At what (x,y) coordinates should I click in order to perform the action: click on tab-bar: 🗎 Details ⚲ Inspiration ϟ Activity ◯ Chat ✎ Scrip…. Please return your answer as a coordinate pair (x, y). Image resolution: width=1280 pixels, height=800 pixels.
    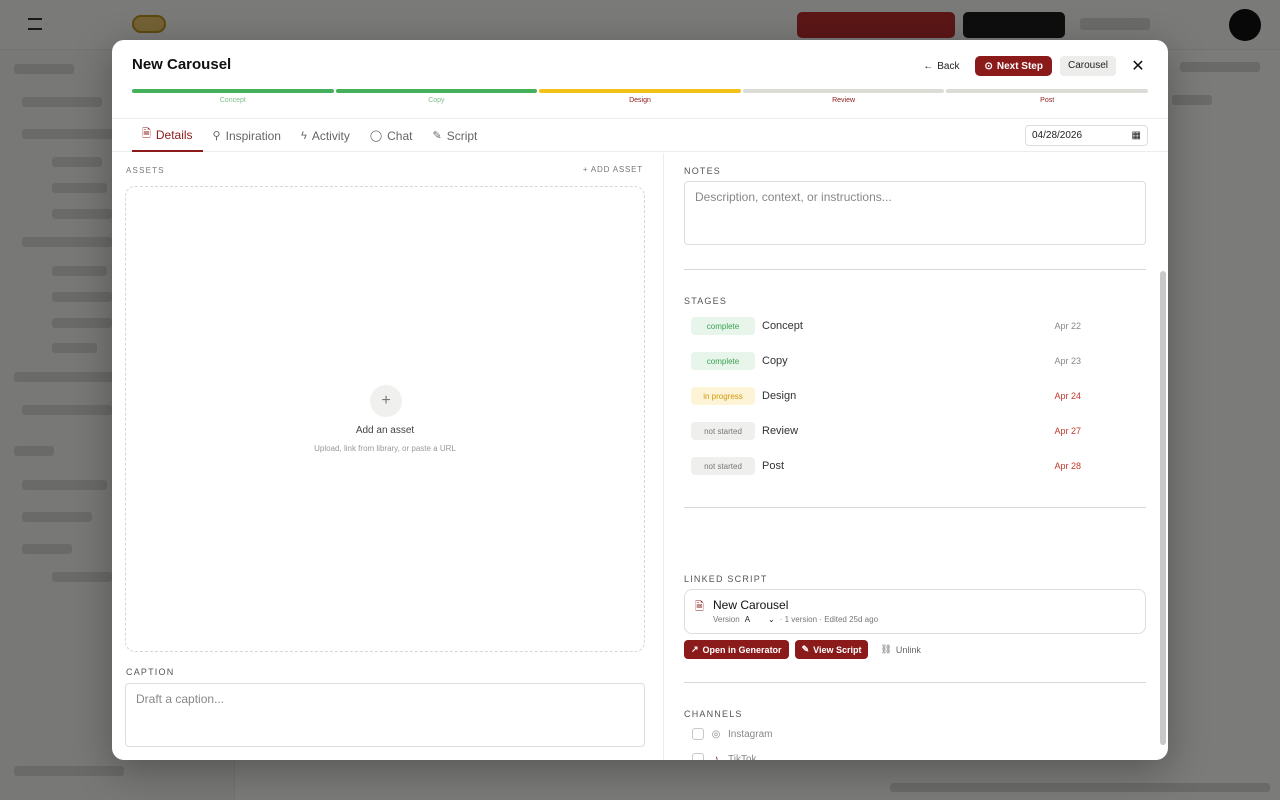
    Looking at the image, I should click on (640, 135).